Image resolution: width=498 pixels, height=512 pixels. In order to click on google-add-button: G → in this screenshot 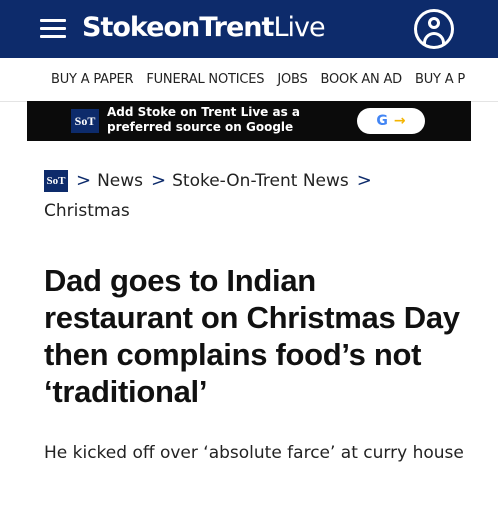, I will do `click(391, 121)`.